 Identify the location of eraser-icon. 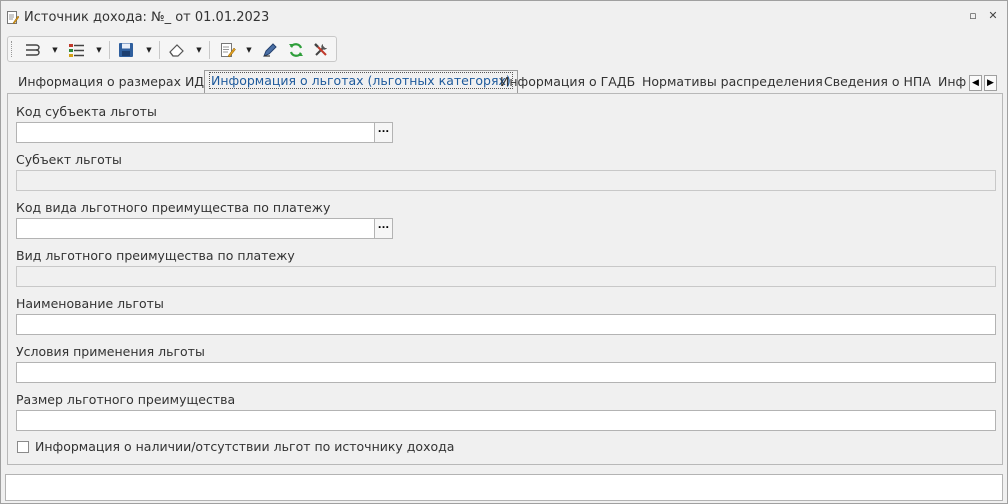
(176, 50).